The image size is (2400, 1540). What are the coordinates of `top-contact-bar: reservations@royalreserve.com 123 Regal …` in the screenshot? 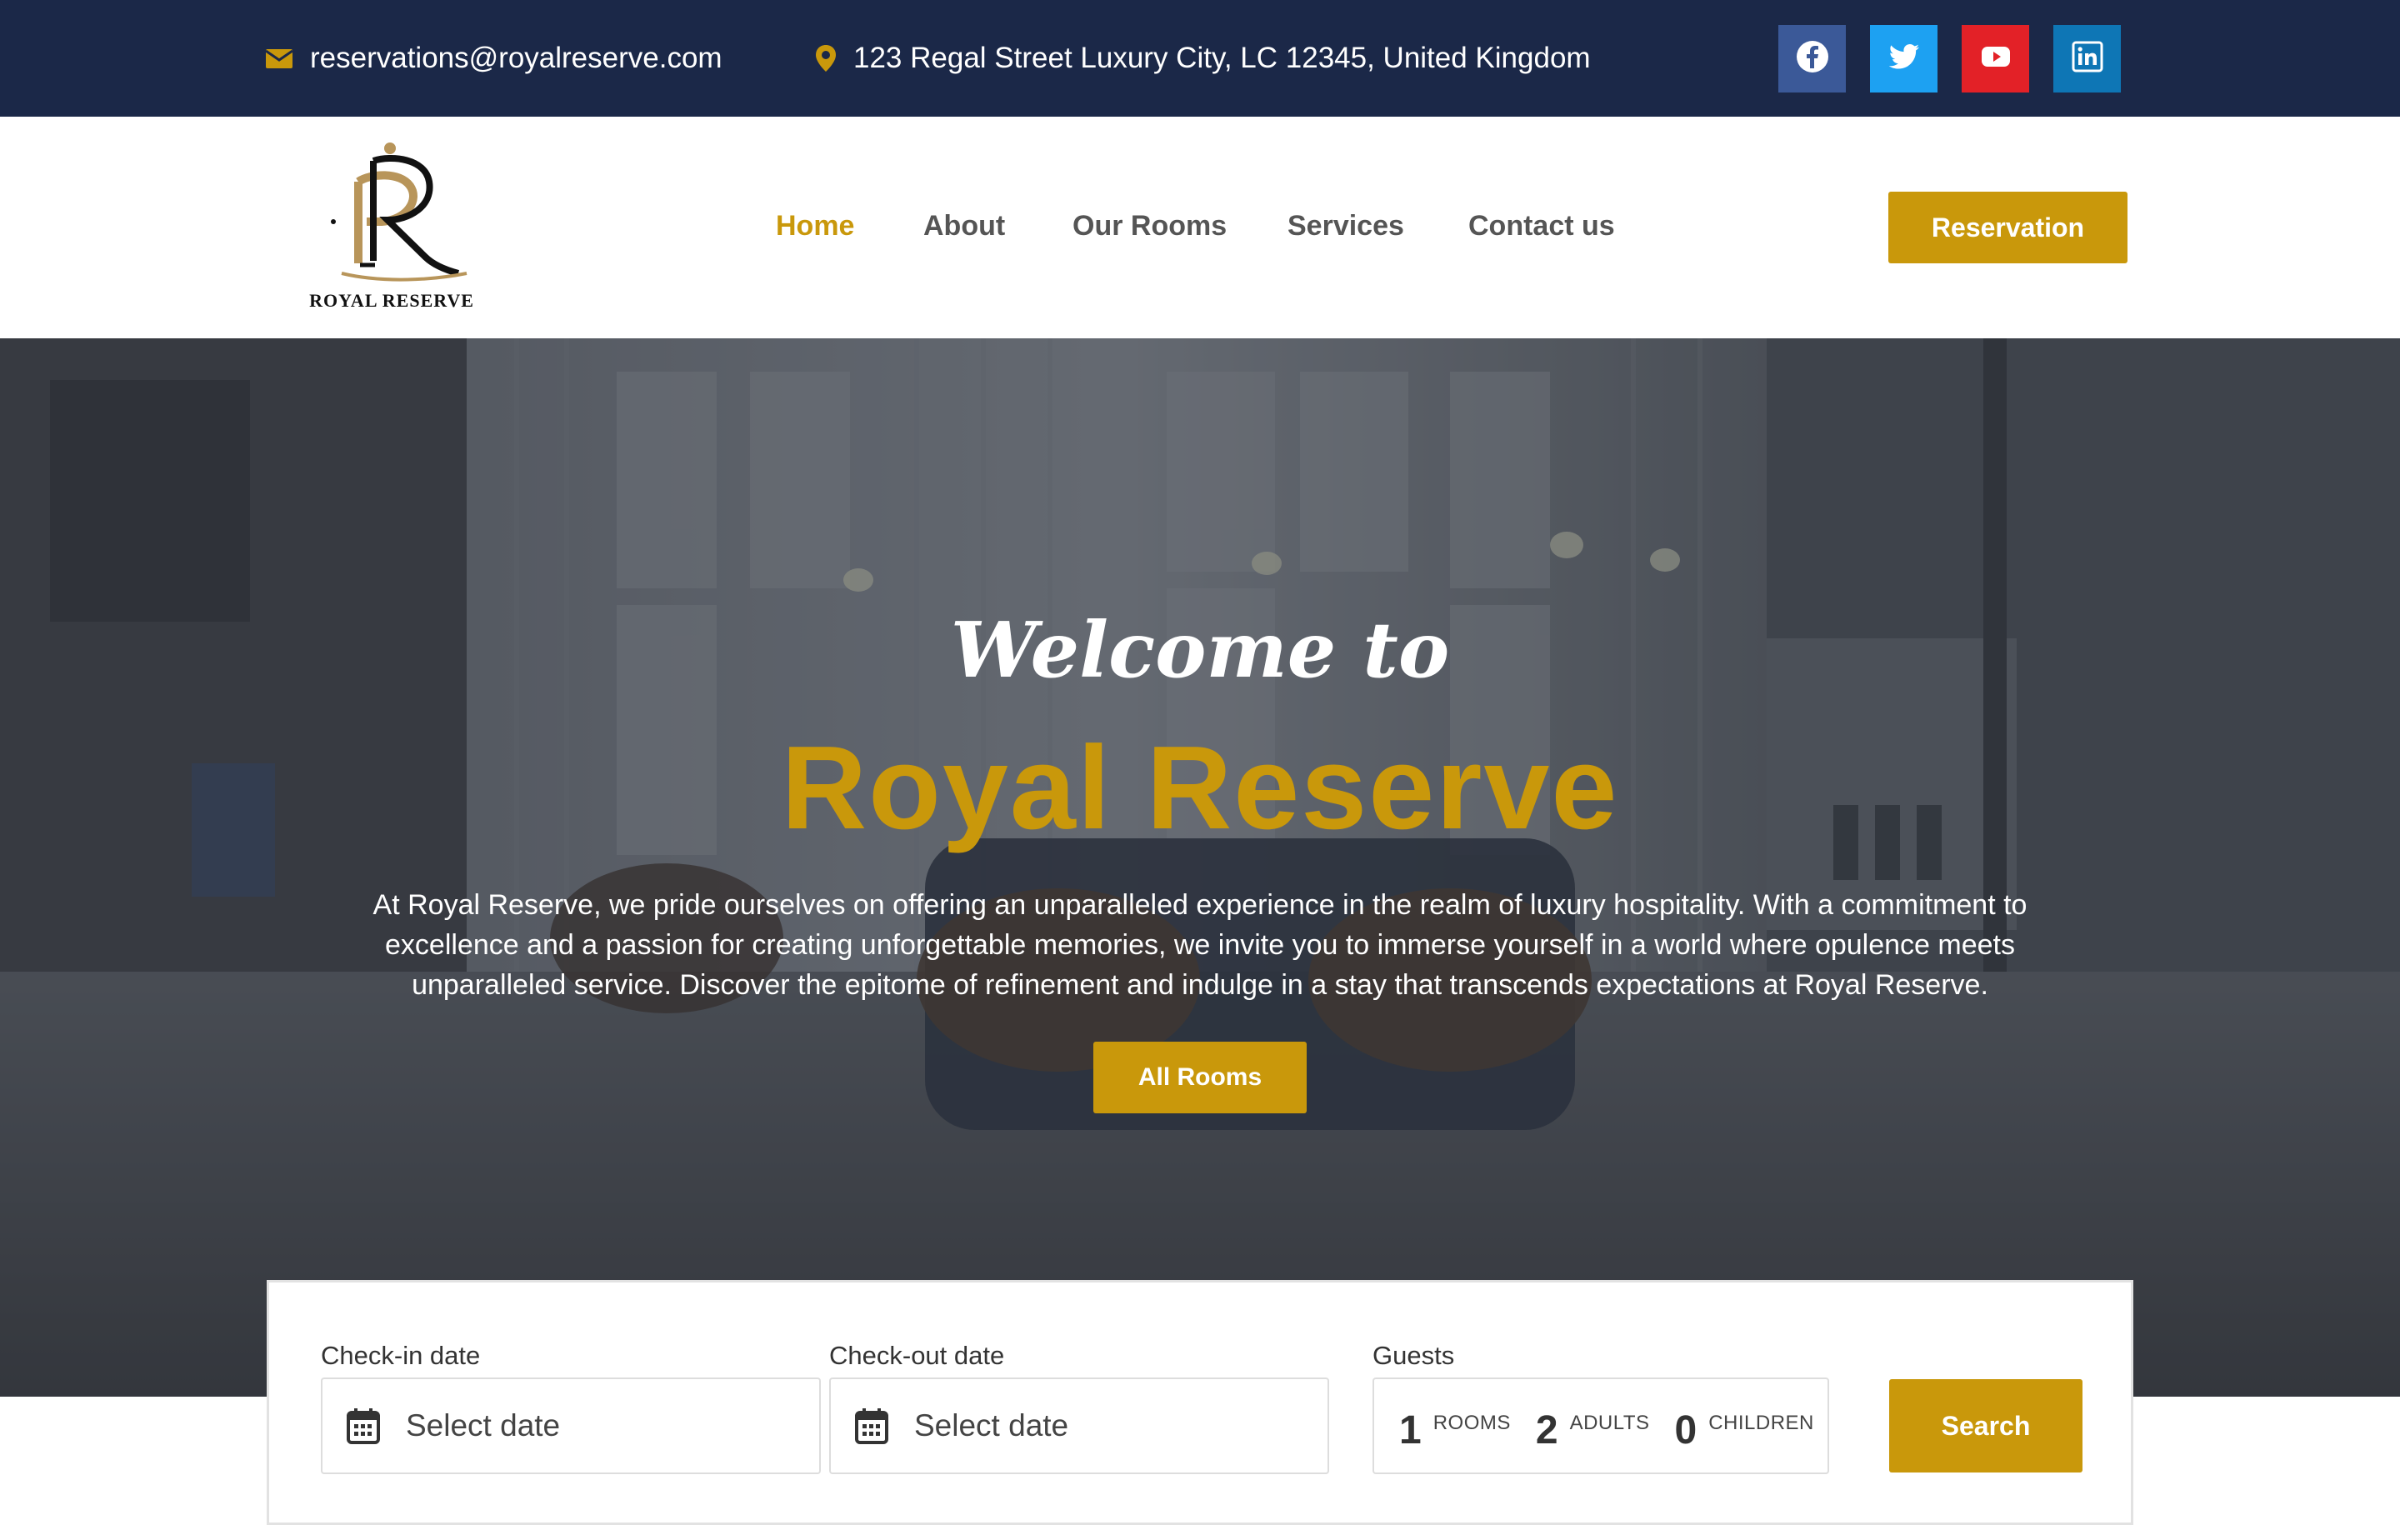 It's located at (1200, 59).